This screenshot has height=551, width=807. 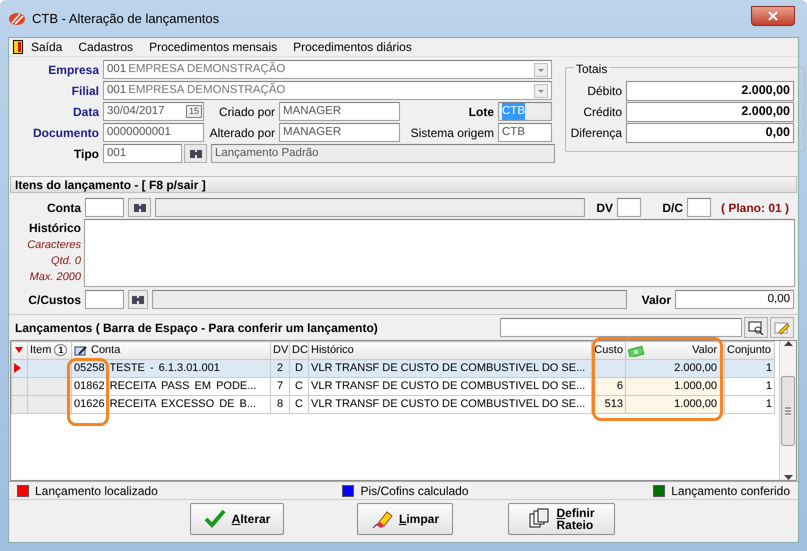 What do you see at coordinates (106, 47) in the screenshot?
I see `menu-item: Cadastros` at bounding box center [106, 47].